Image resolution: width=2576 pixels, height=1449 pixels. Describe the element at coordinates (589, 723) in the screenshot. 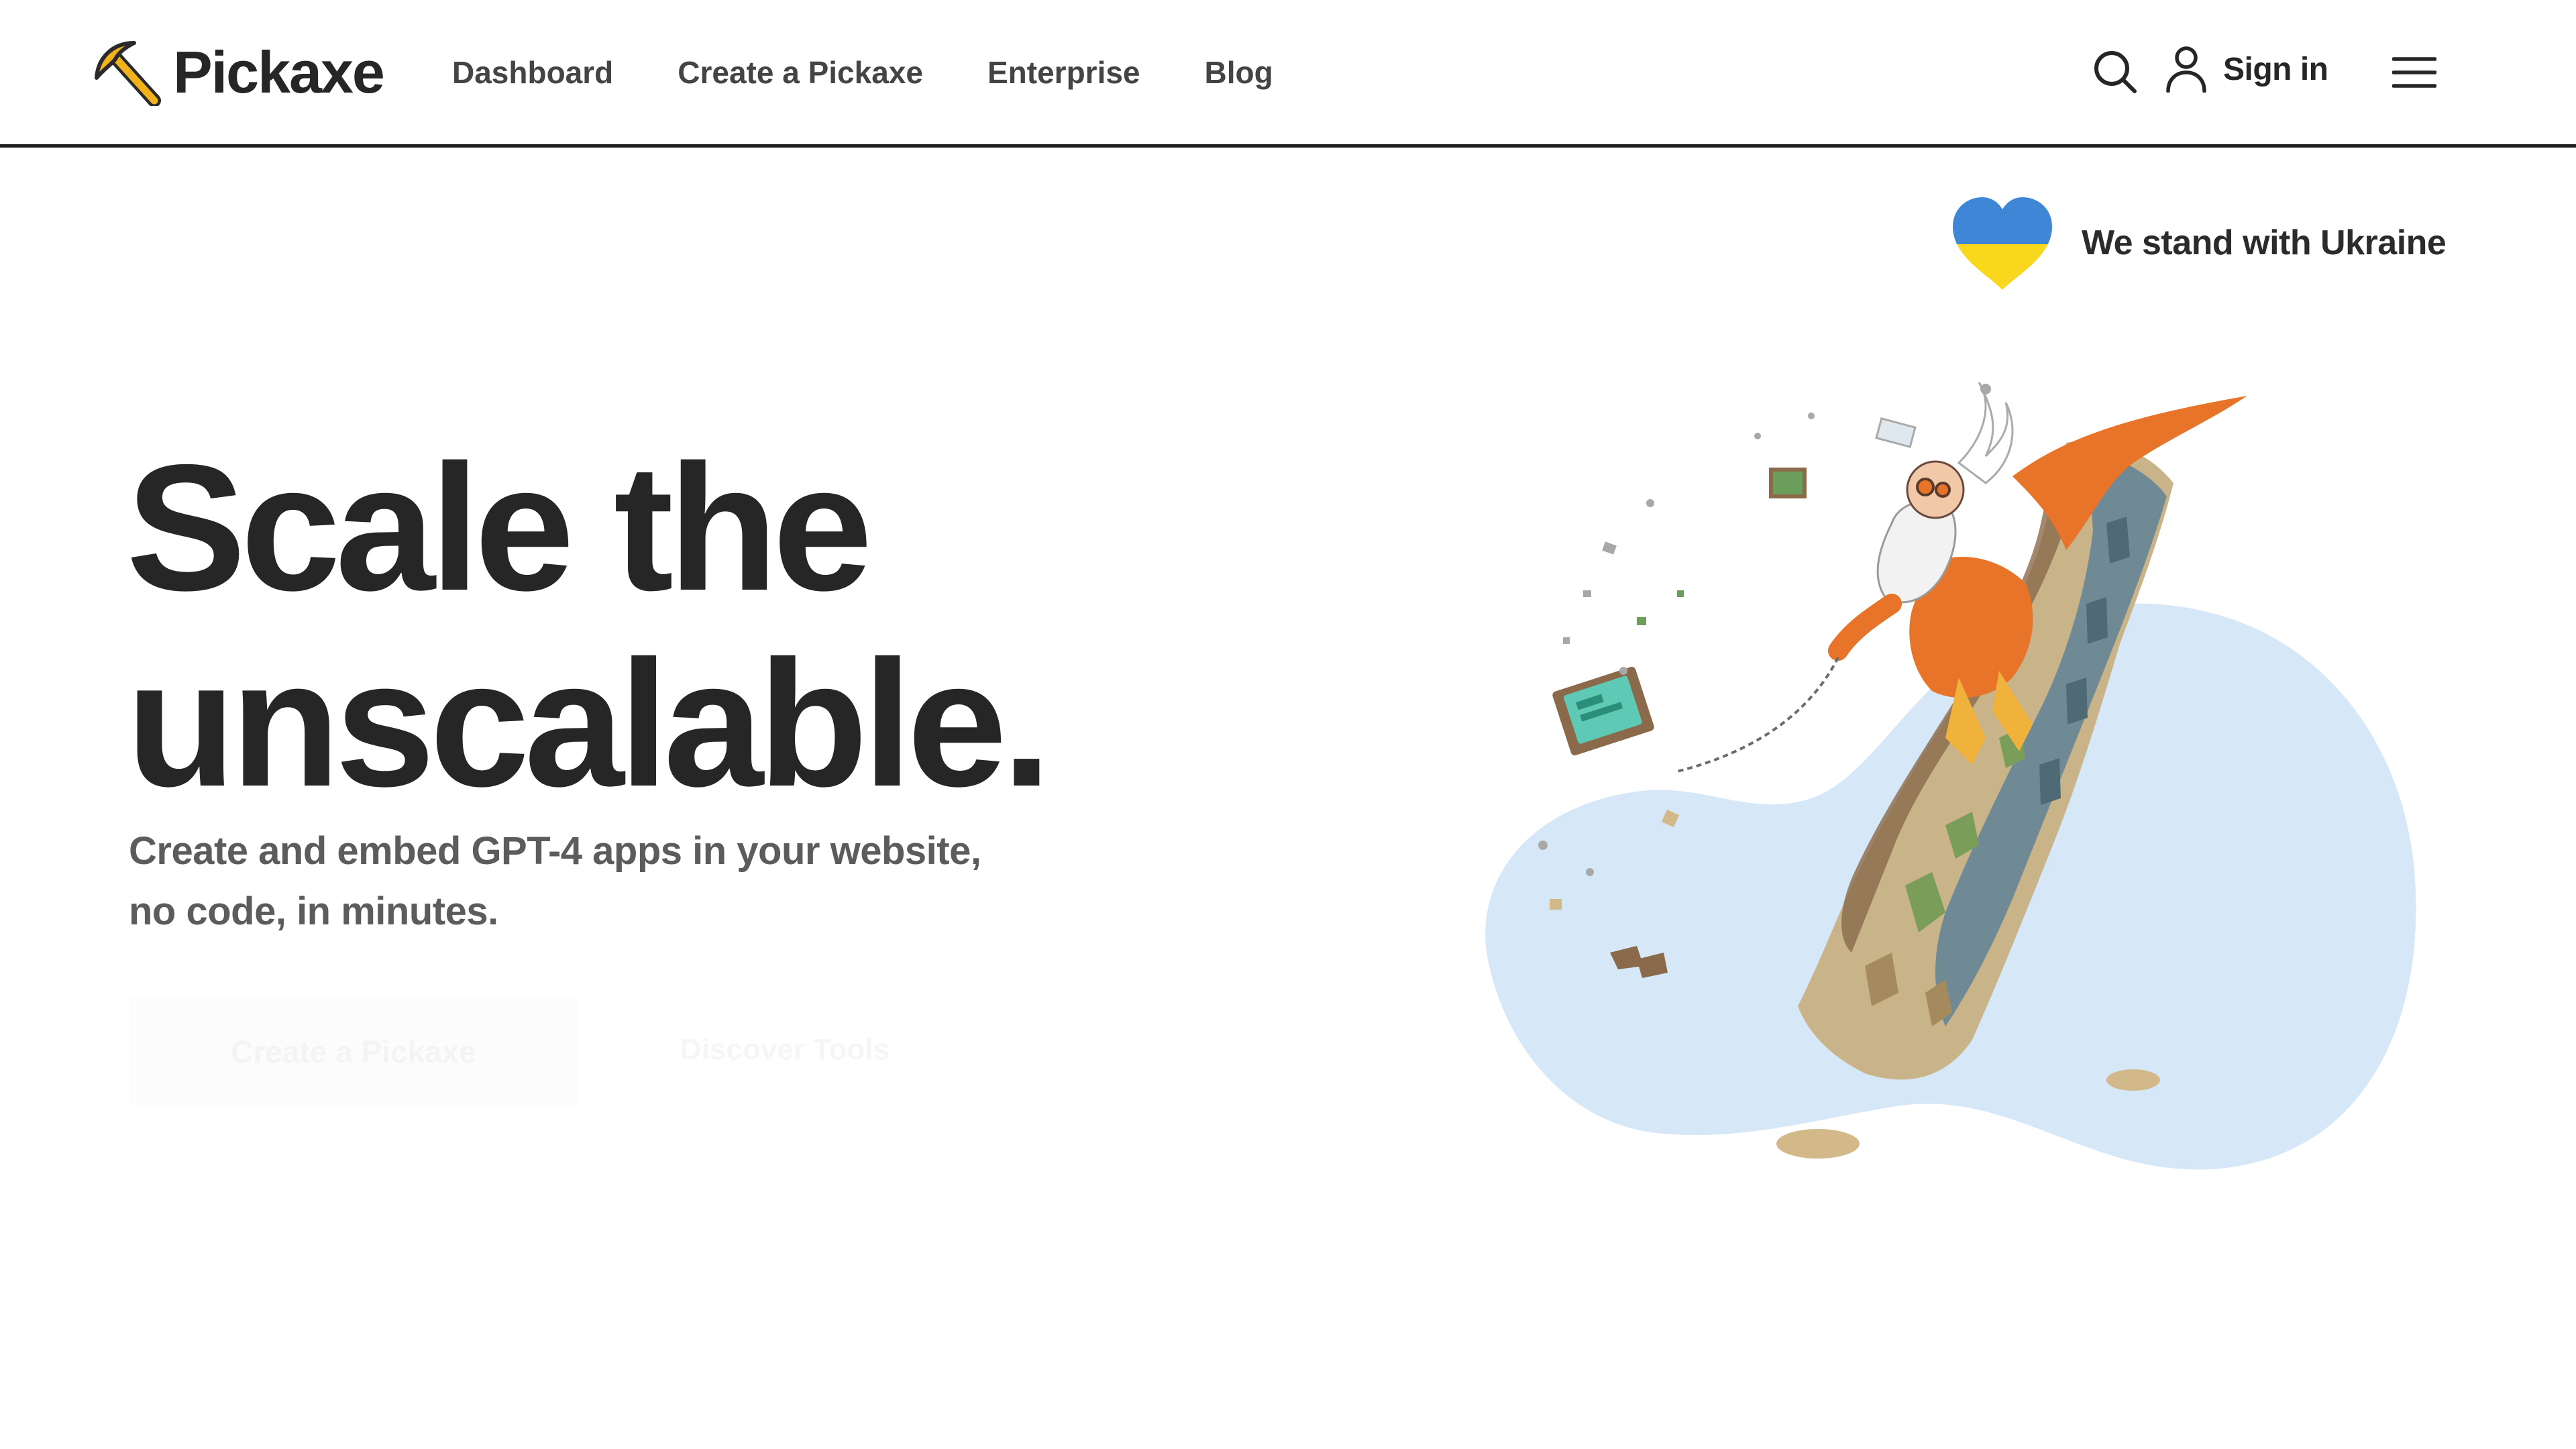

I see `hero-title-line-2: unscalable.` at that location.